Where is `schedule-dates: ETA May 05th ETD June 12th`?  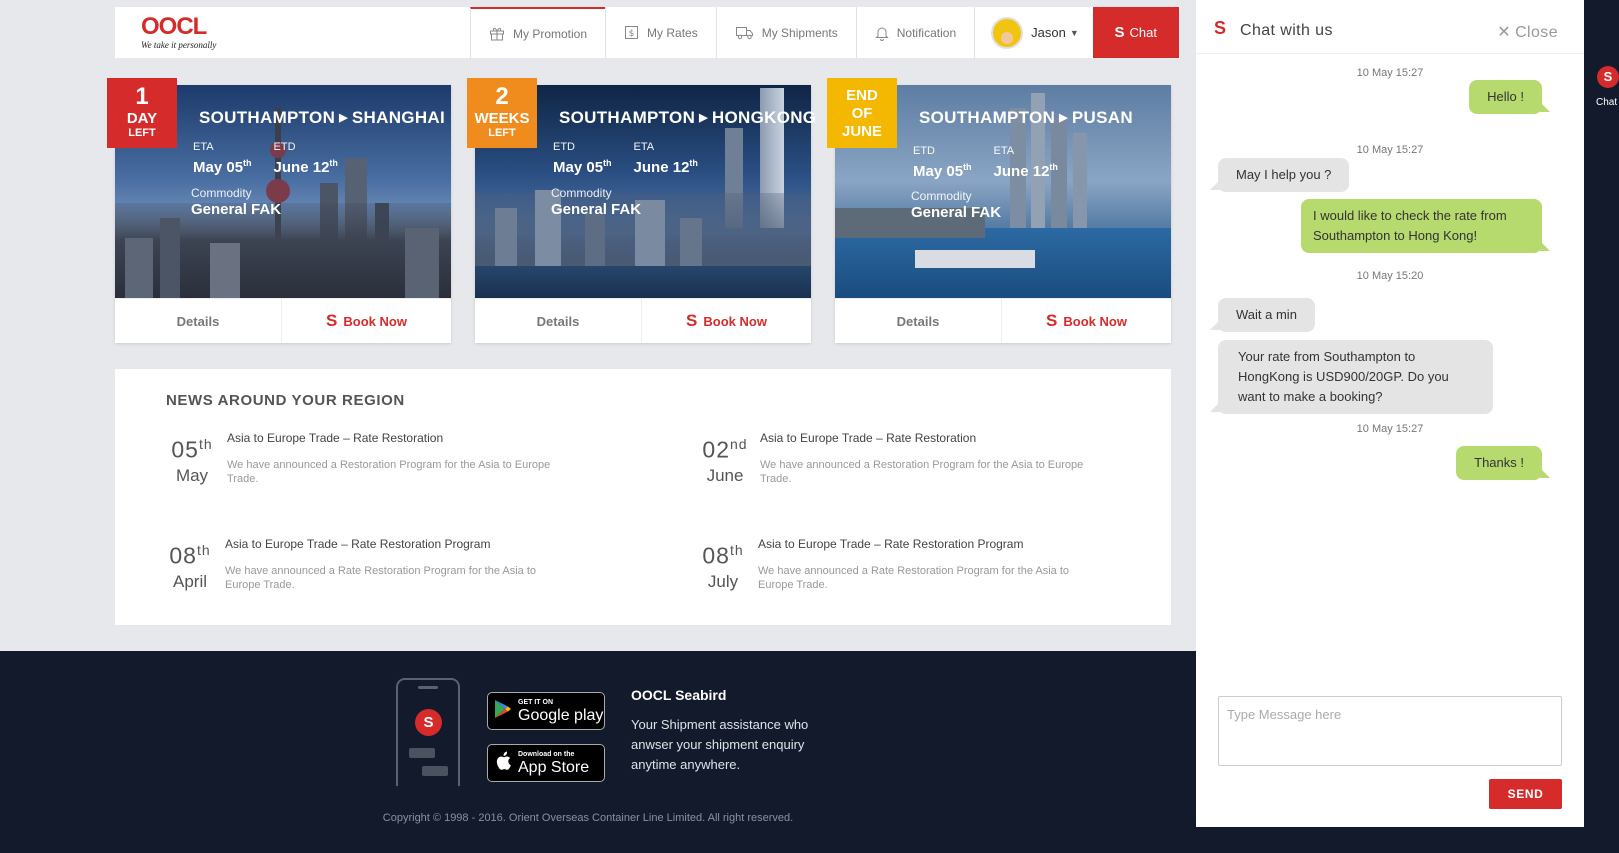
schedule-dates: ETA May 05th ETD June 12th is located at coordinates (276, 159).